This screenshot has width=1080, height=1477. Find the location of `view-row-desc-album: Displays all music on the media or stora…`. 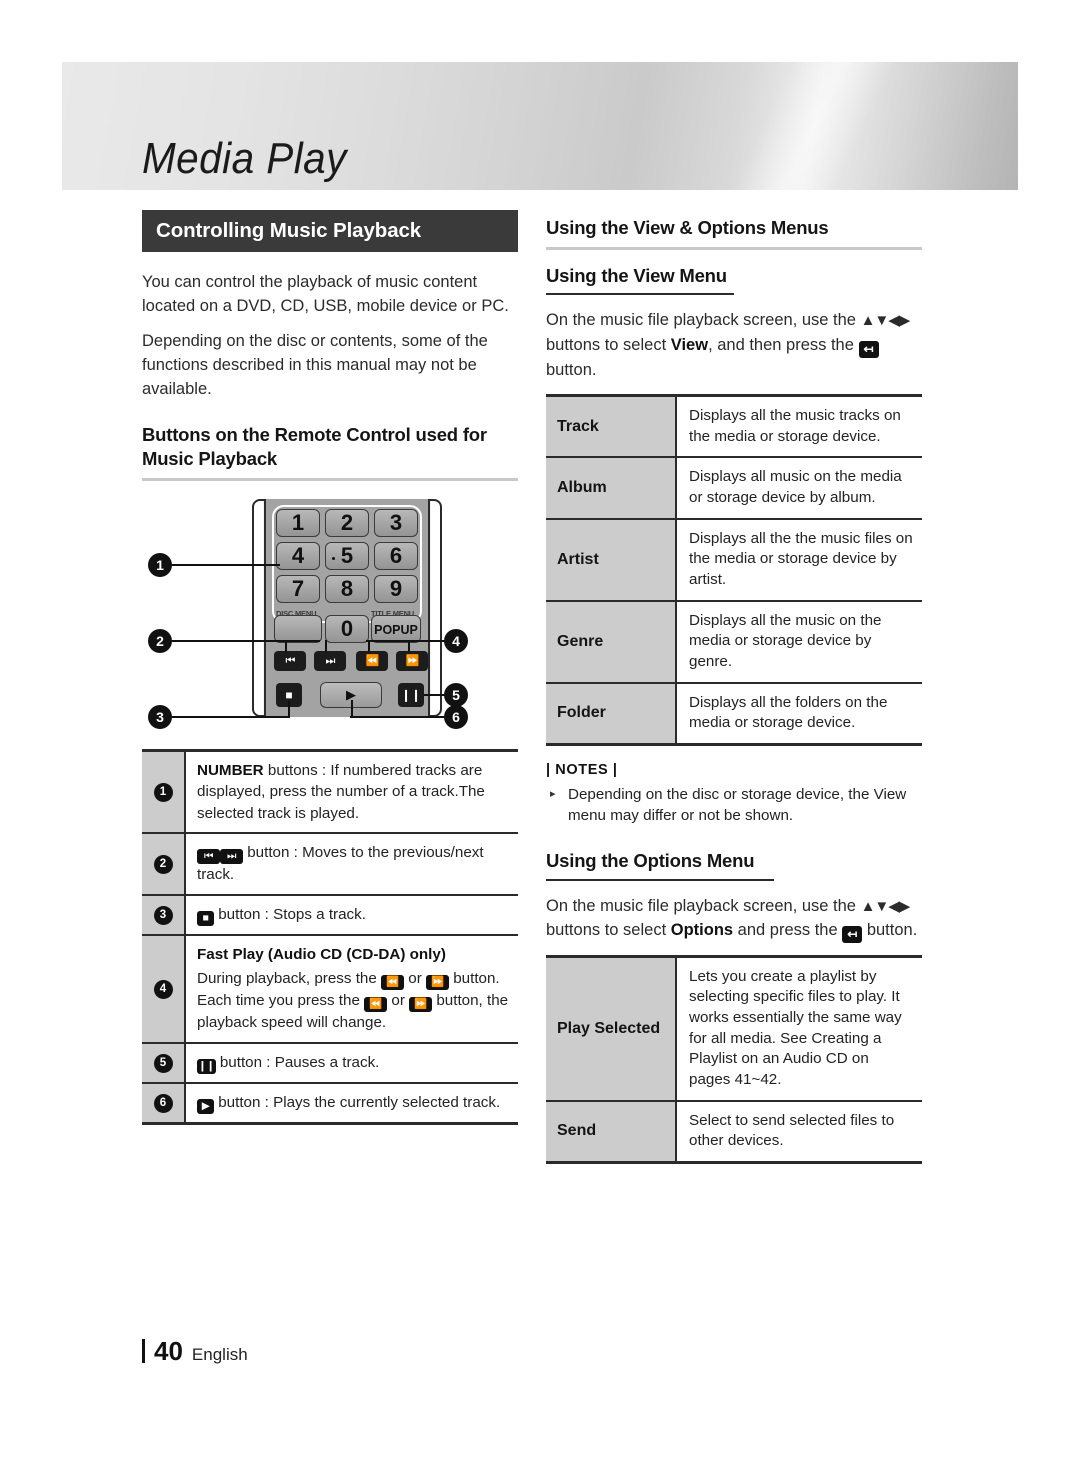

view-row-desc-album: Displays all music on the media or stora… is located at coordinates (799, 487).